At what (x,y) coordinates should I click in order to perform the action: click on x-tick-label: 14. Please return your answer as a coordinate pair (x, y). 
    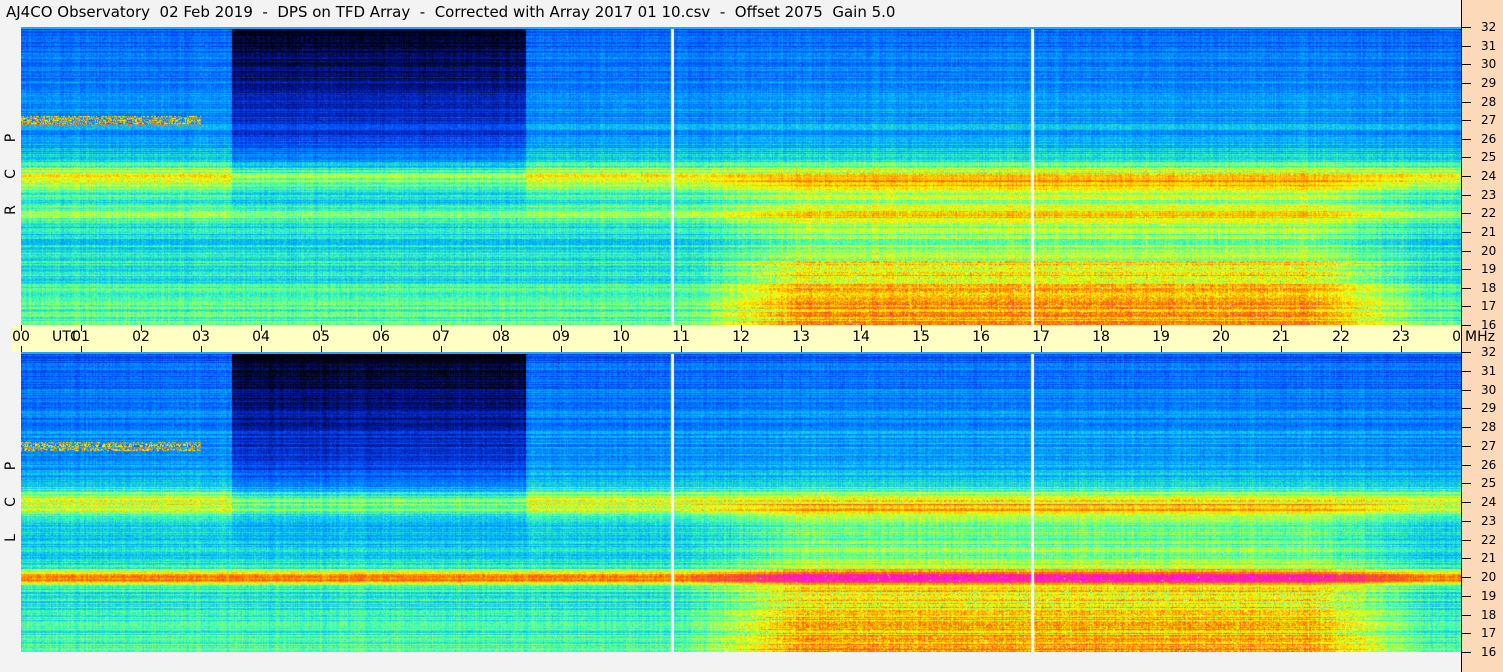
    Looking at the image, I should click on (861, 337).